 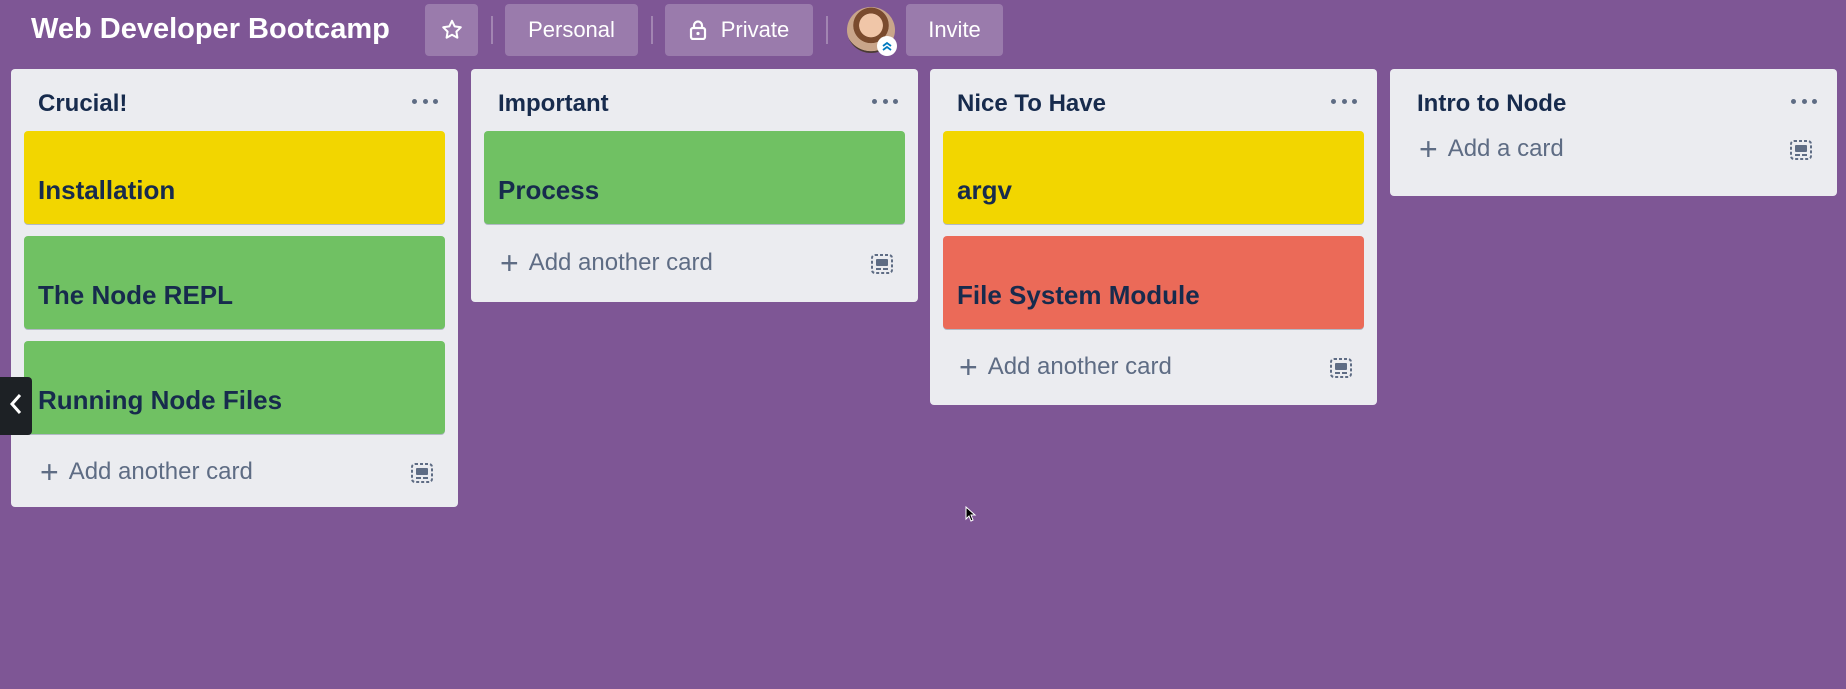 I want to click on card-title: Running Node Files, so click(x=160, y=400).